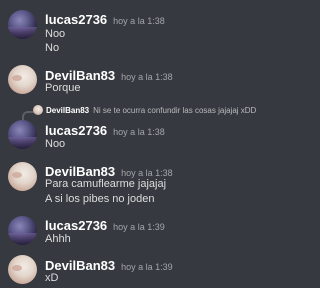  What do you see at coordinates (63, 88) in the screenshot?
I see `message-text: Porque` at bounding box center [63, 88].